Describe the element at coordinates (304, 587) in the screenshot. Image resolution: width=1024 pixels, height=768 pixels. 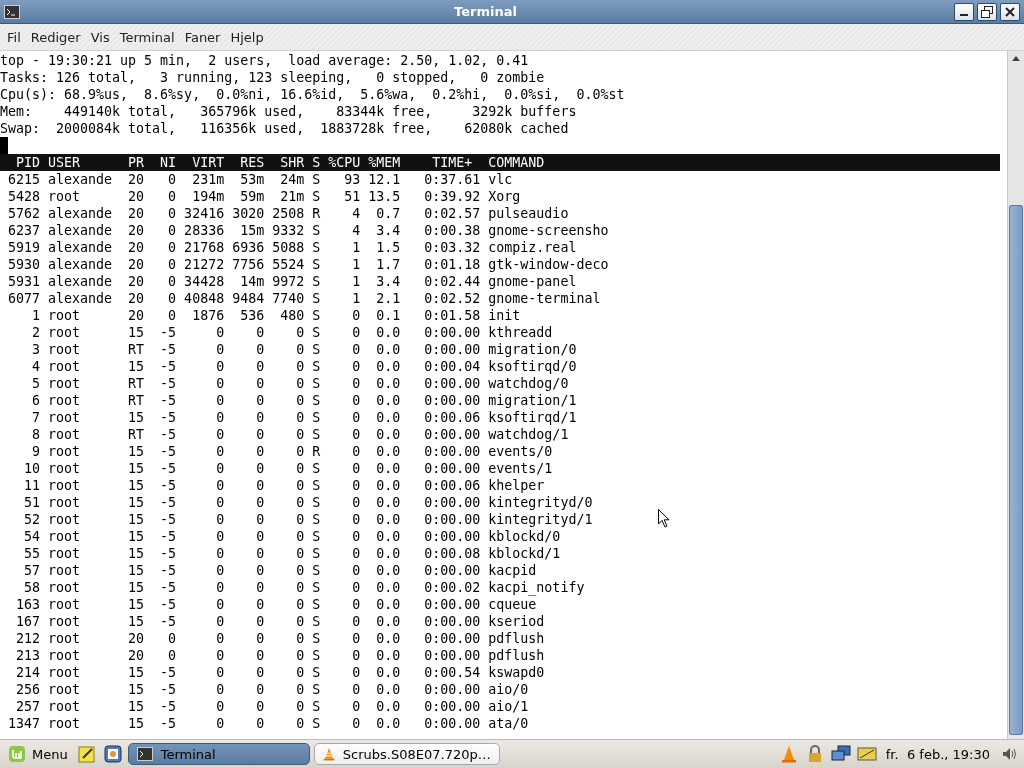
I see `process-row-text: 58 root 15 -5 0 0 0 S 0 0.0 0:00.02 kacpi_notify` at that location.